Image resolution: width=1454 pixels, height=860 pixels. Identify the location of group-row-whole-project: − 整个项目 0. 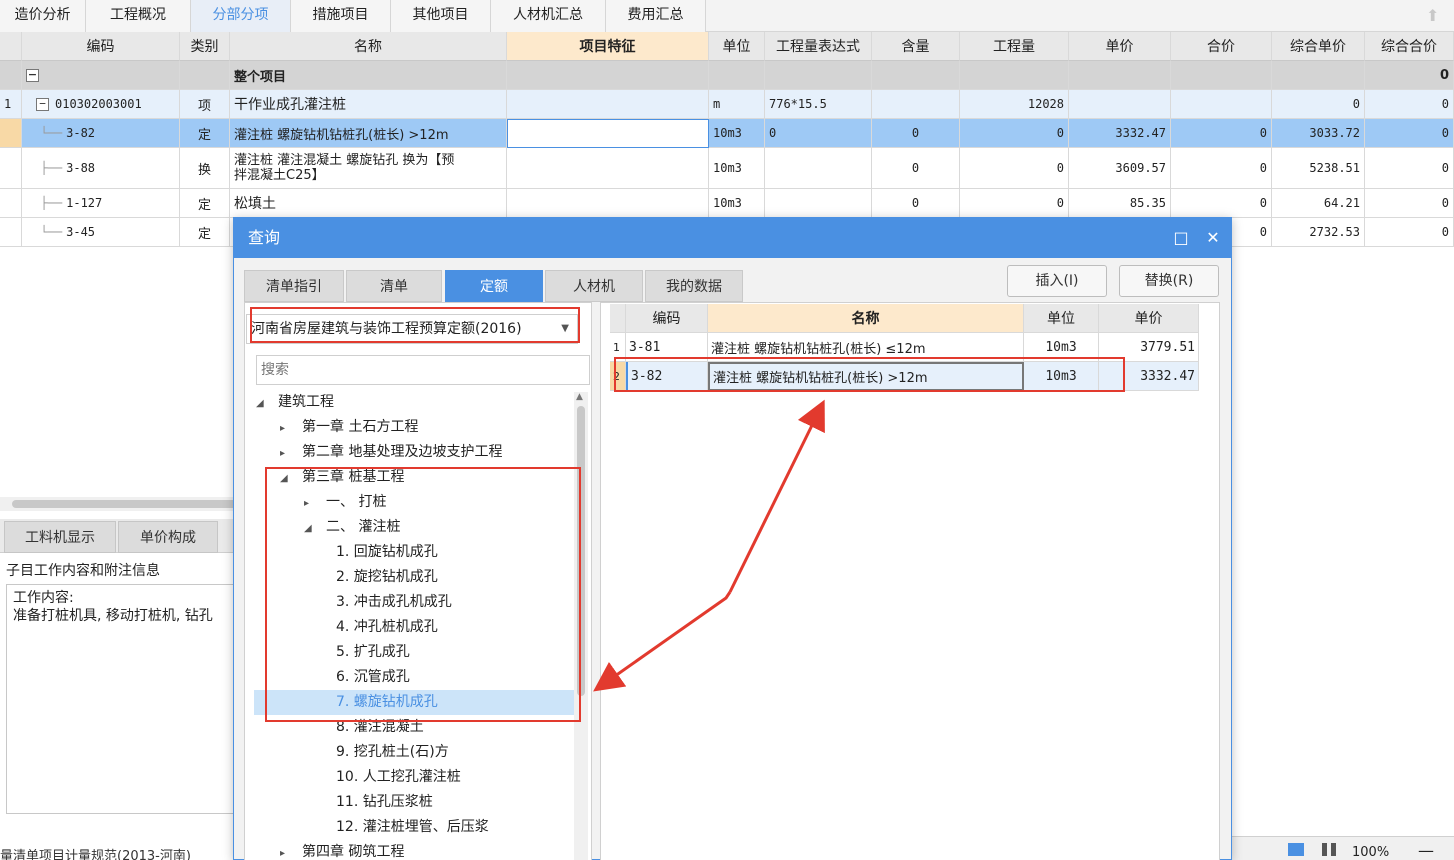
(727, 75).